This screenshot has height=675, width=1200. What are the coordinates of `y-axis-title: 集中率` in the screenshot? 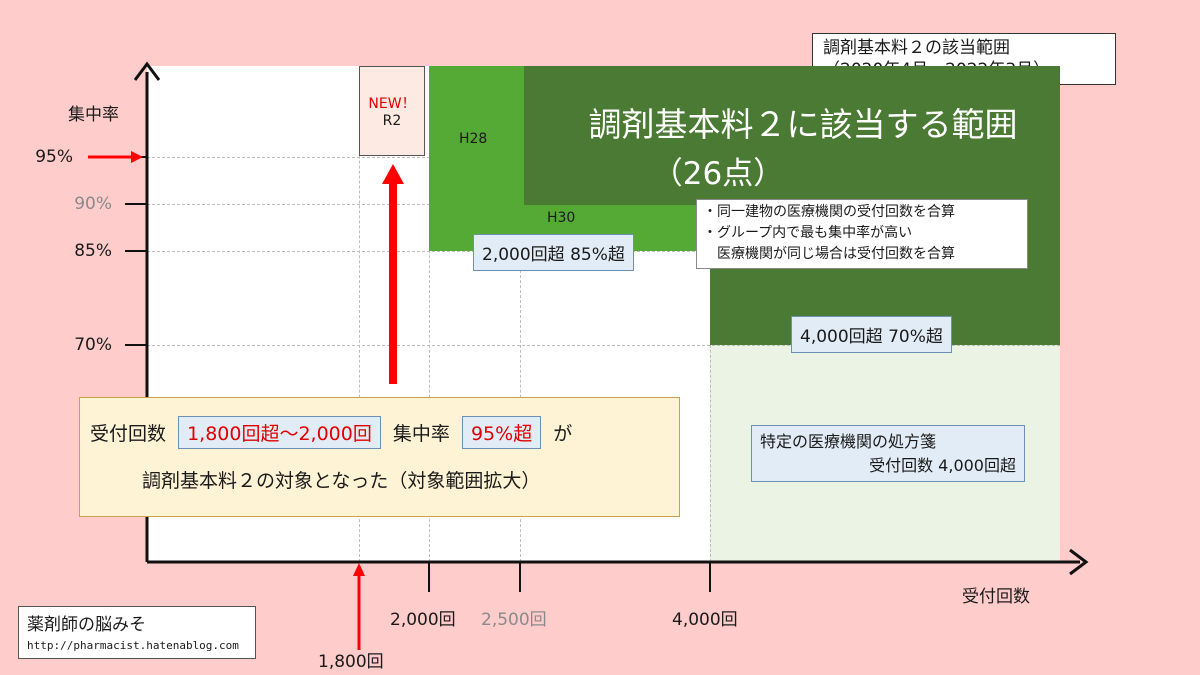 It's located at (93, 115).